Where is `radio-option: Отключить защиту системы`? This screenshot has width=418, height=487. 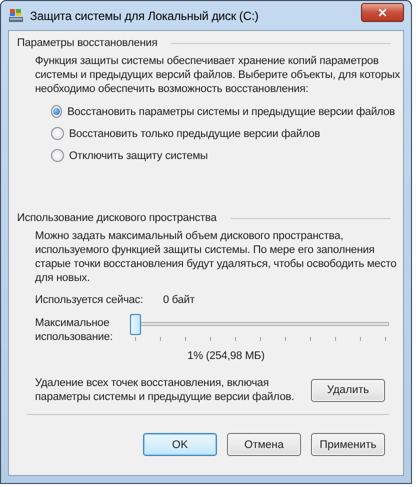 radio-option: Отключить защиту системы is located at coordinates (223, 155).